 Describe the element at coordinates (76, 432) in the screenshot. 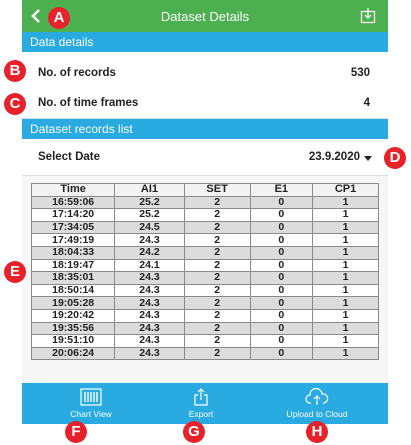

I see `callout-marker-f: F` at that location.